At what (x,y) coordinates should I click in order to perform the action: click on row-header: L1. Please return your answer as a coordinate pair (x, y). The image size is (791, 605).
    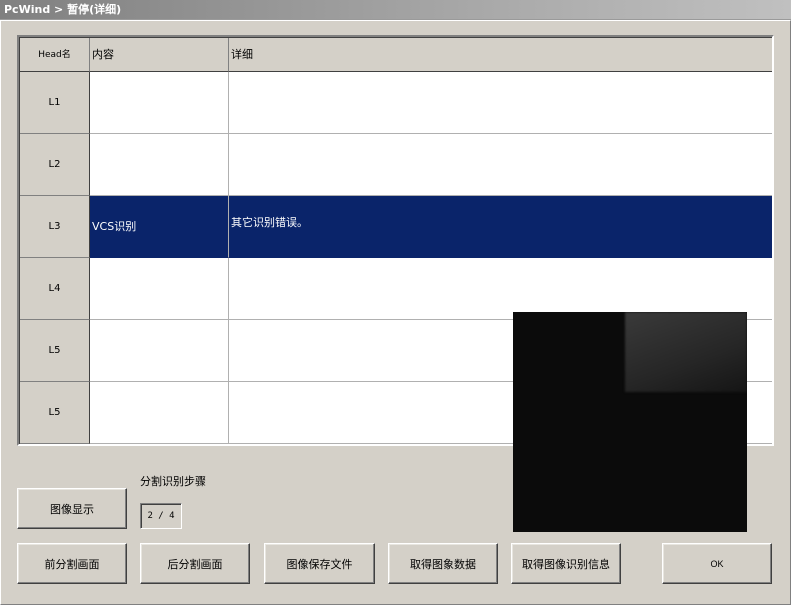
    Looking at the image, I should click on (55, 103).